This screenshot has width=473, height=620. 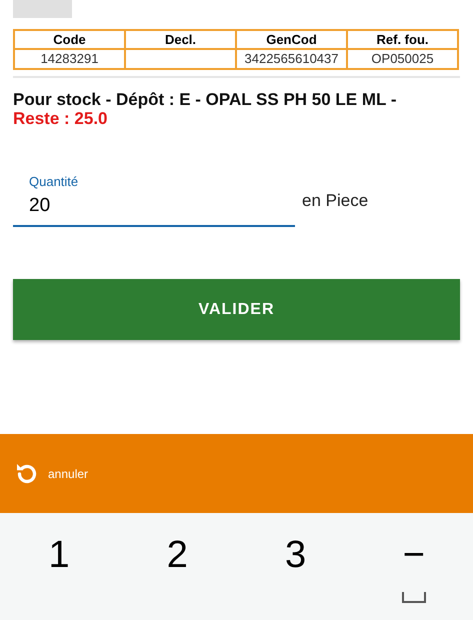 I want to click on table-cell: OP050025, so click(x=402, y=59).